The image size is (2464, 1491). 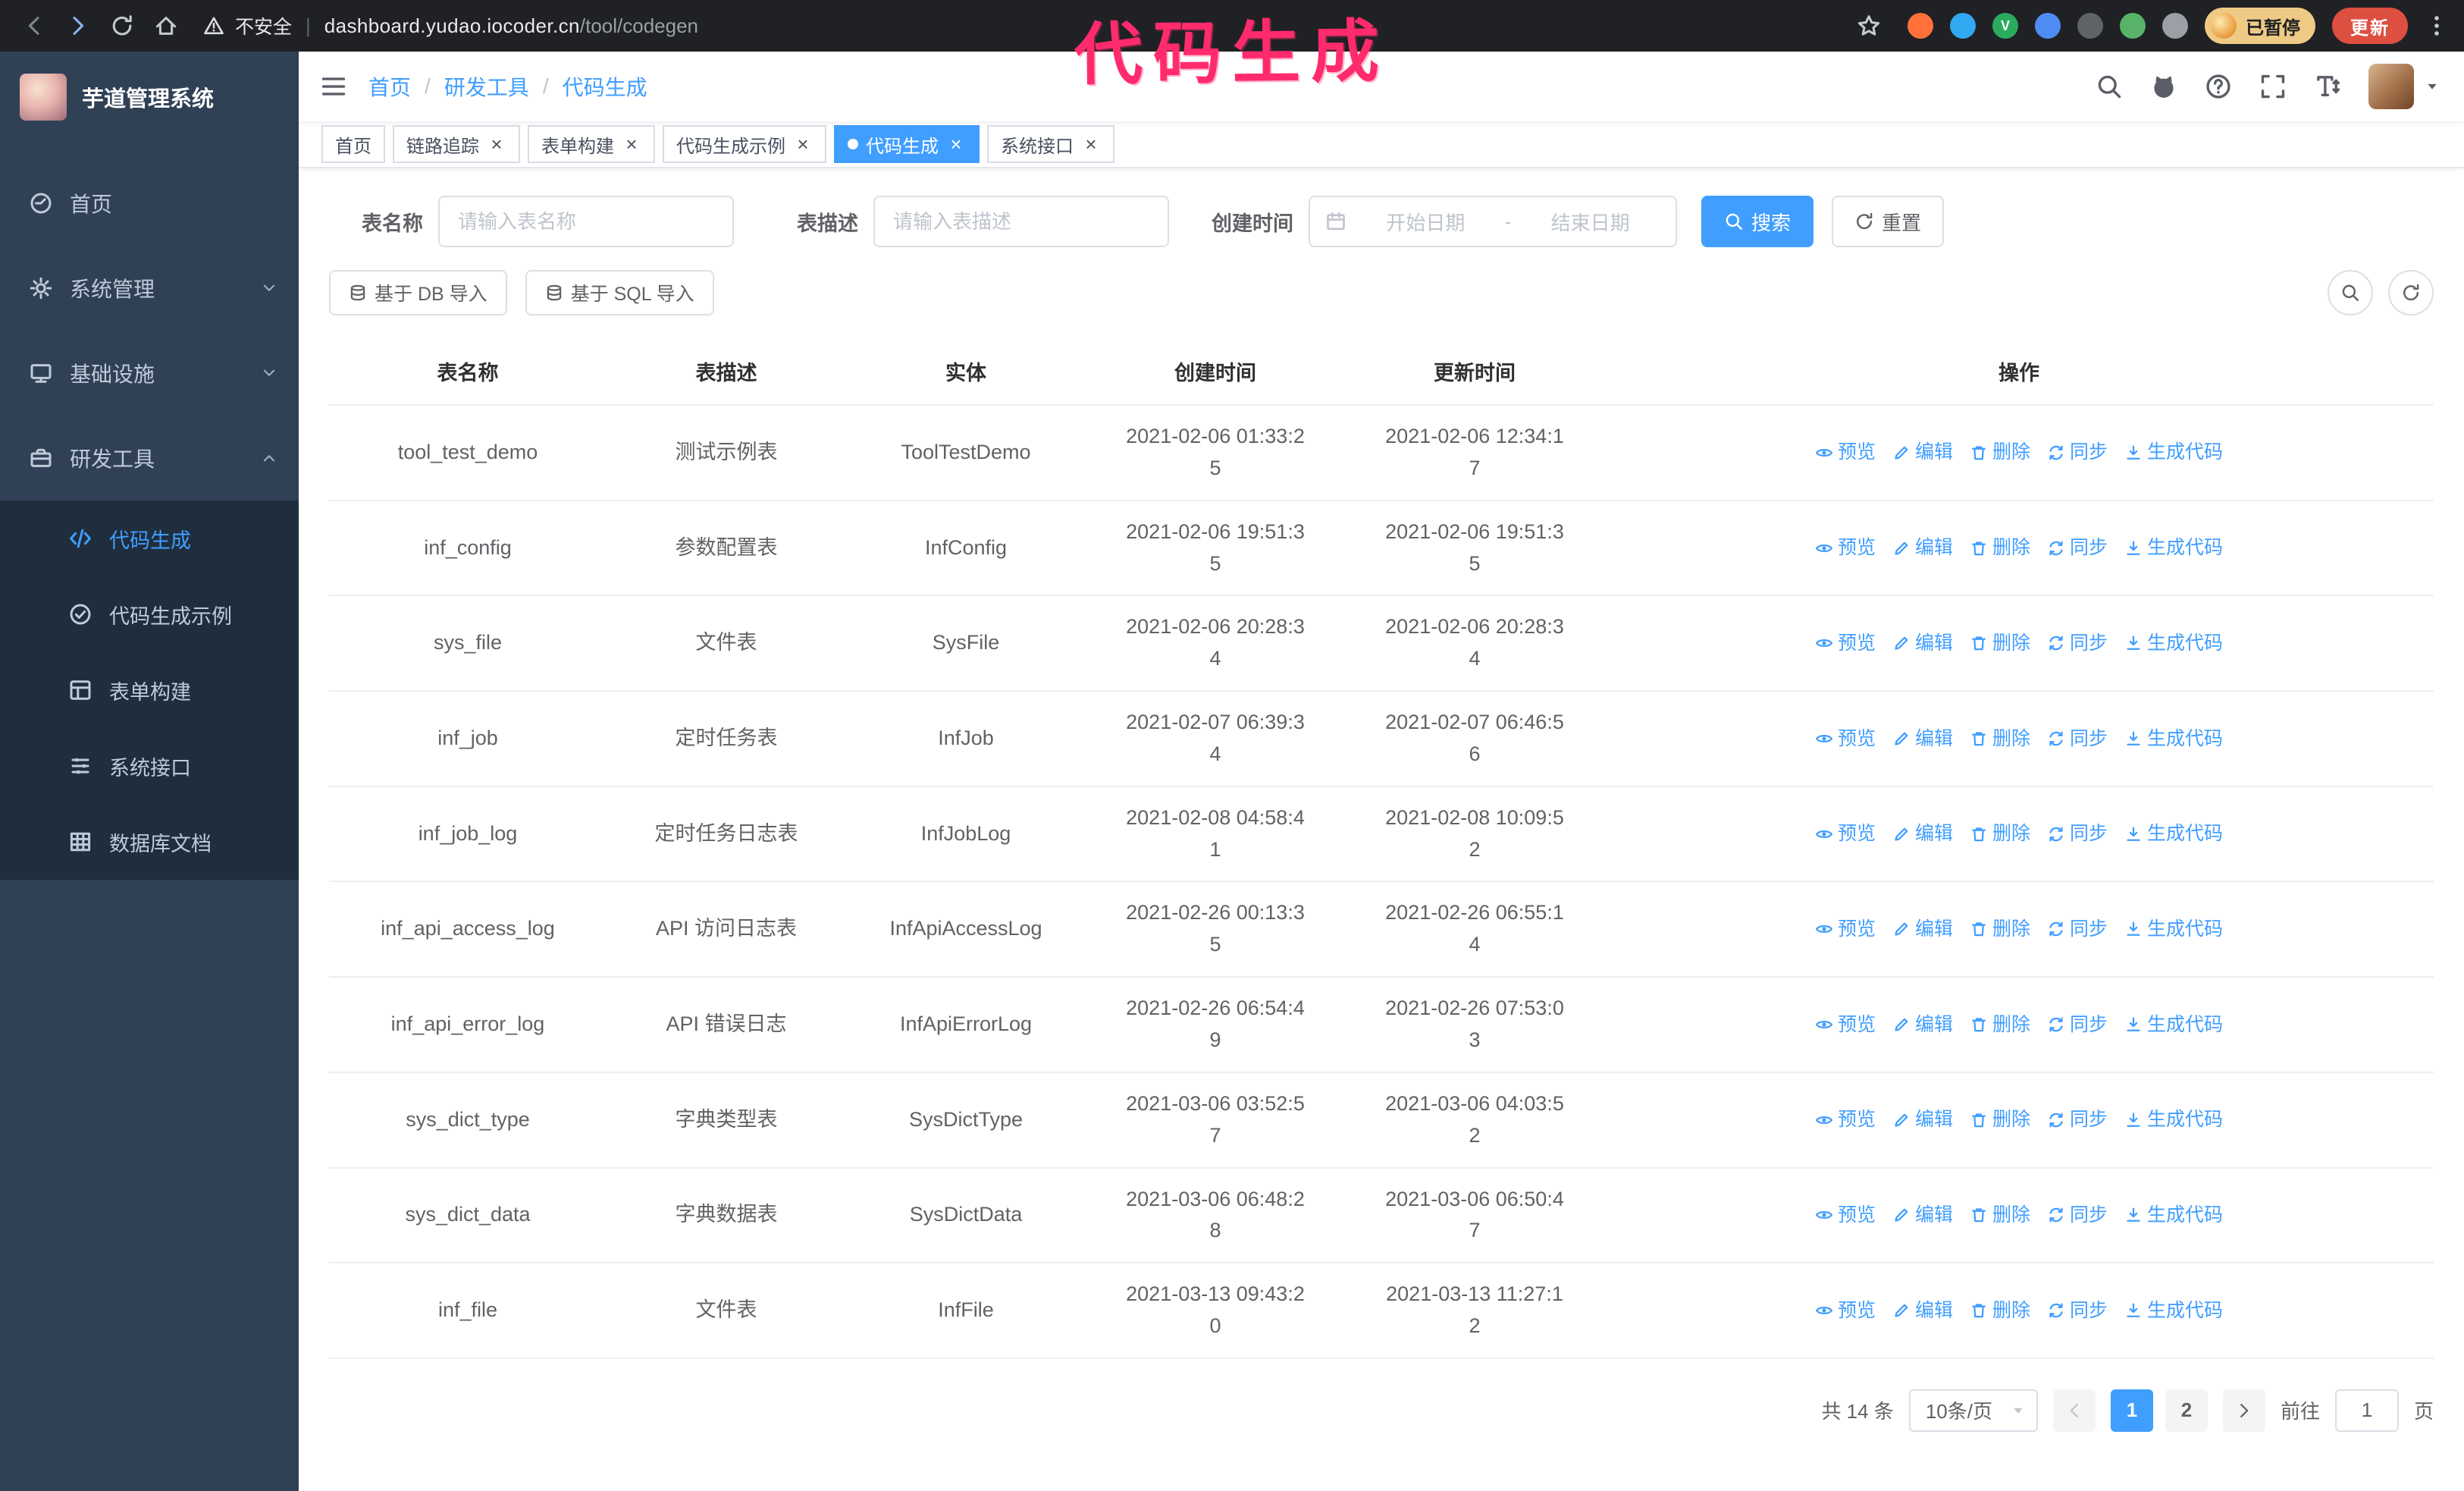 I want to click on date-range-picker: 开始日期 - 结束日期, so click(x=1493, y=221).